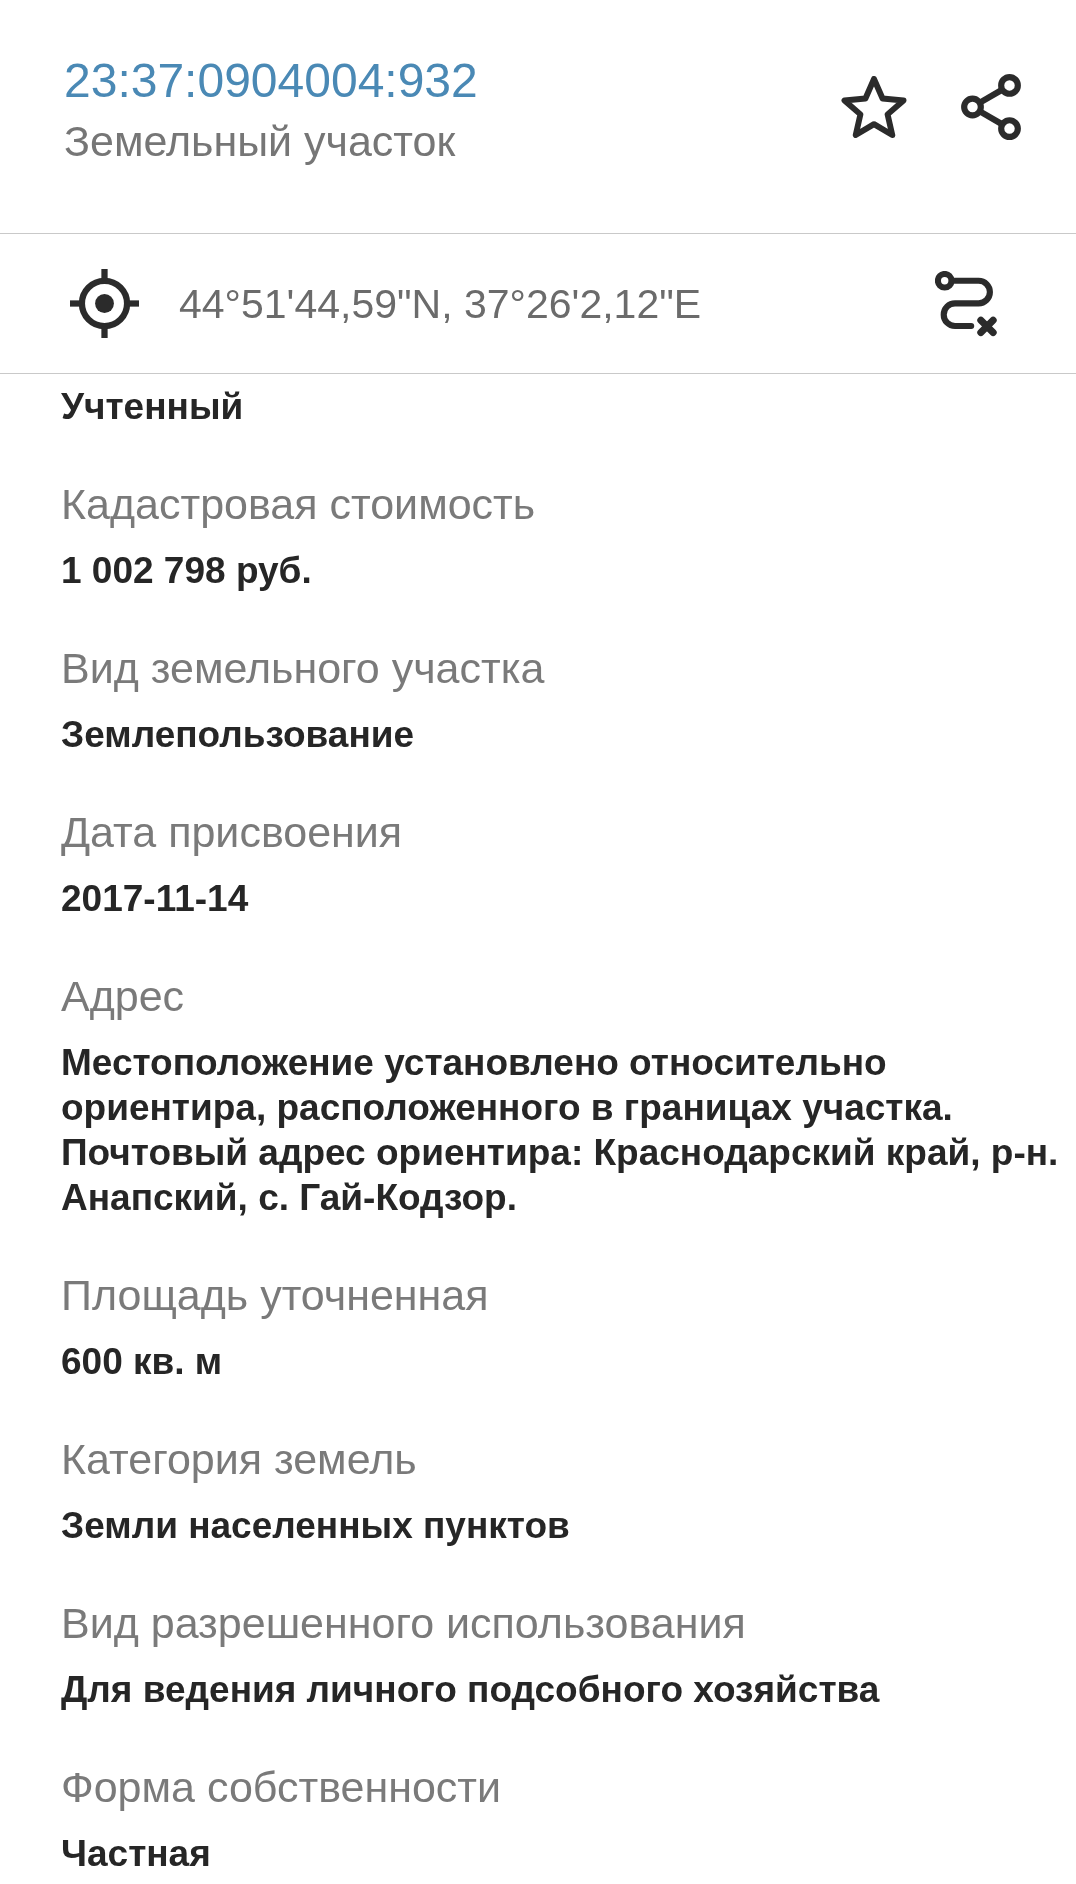  What do you see at coordinates (136, 1854) in the screenshot?
I see `field-value: Частная` at bounding box center [136, 1854].